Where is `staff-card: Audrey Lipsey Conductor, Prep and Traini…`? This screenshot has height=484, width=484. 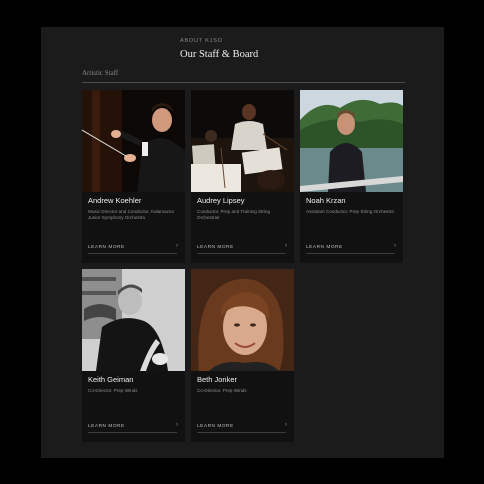 staff-card: Audrey Lipsey Conductor, Prep and Traini… is located at coordinates (242, 176).